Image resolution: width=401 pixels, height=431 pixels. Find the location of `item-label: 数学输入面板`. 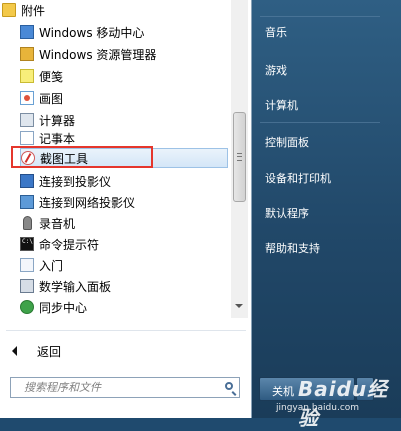

item-label: 数学输入面板 is located at coordinates (75, 286).